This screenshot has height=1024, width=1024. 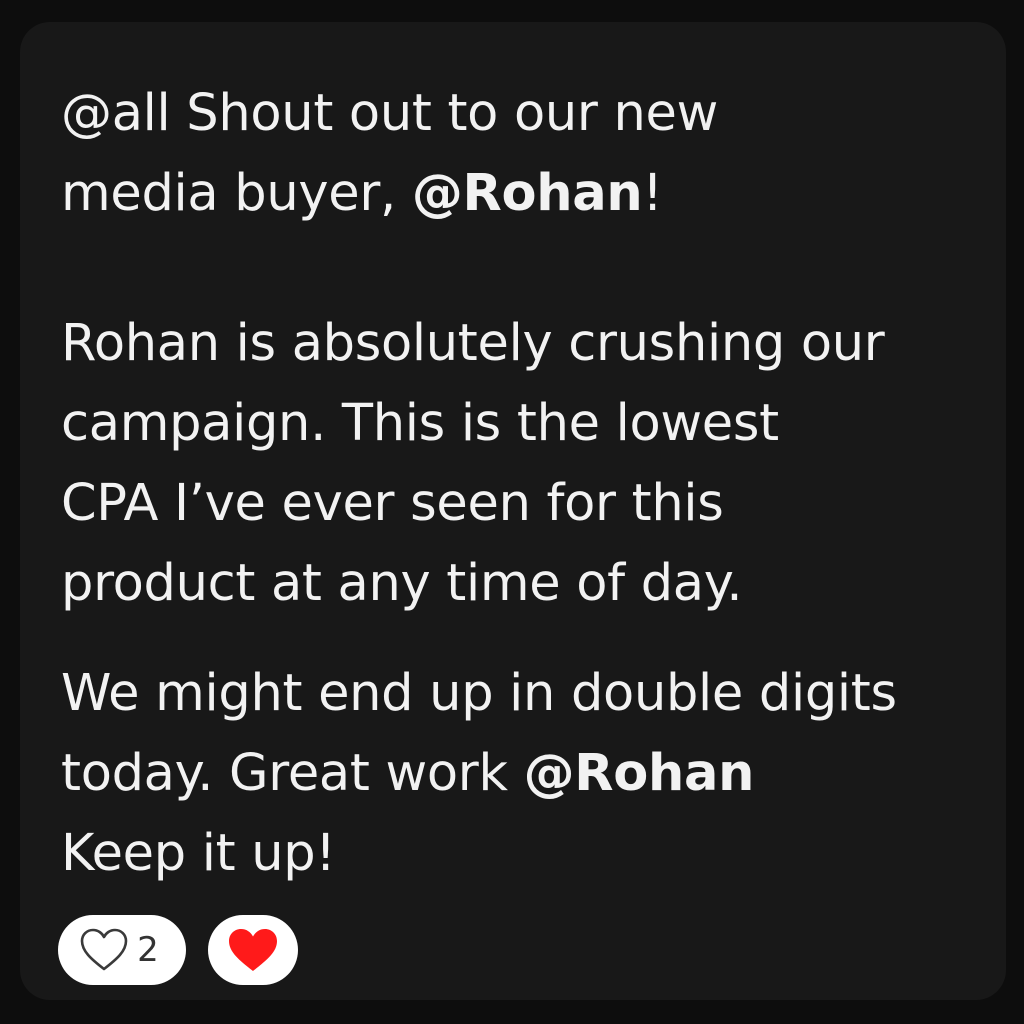 I want to click on message-line: campaign. This is the lowest, so click(x=420, y=423).